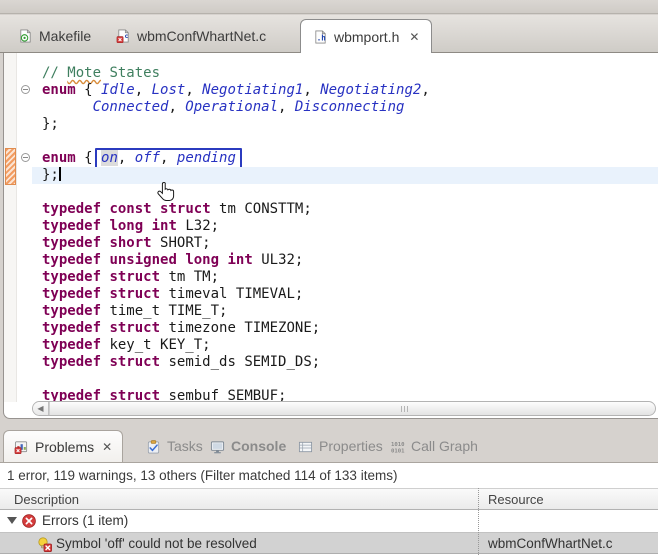 The image size is (658, 555). I want to click on column-divider, so click(478, 521).